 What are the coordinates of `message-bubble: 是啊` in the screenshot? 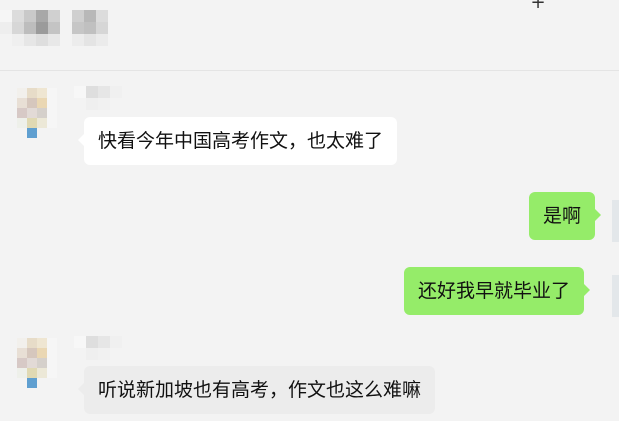 It's located at (565, 216).